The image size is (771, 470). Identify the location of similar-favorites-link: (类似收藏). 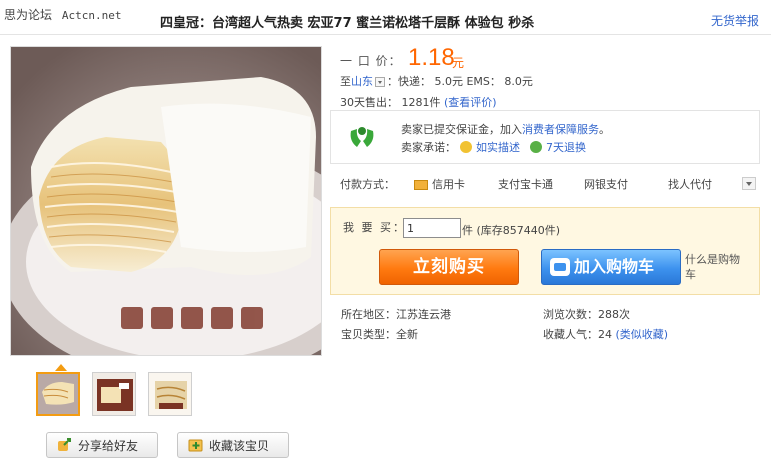
(642, 334).